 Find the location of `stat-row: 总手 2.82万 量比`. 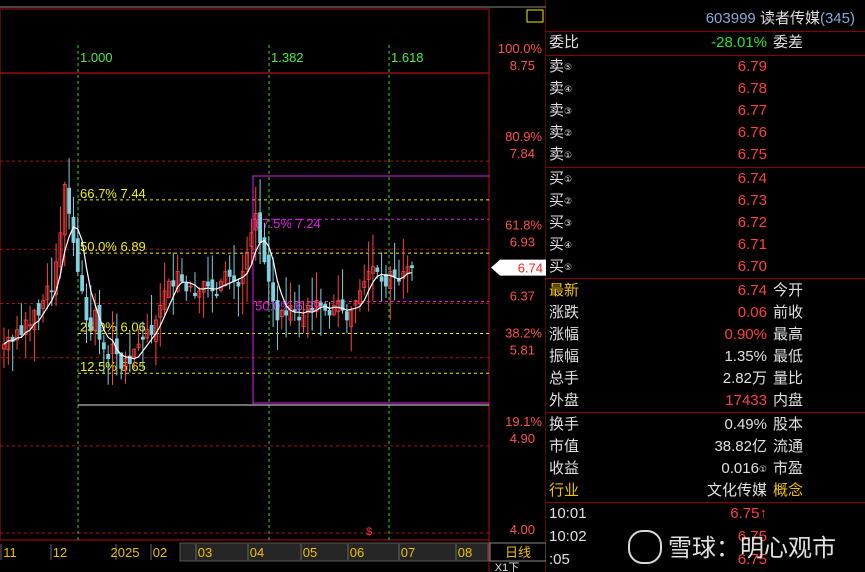

stat-row: 总手 2.82万 量比 is located at coordinates (705, 379).